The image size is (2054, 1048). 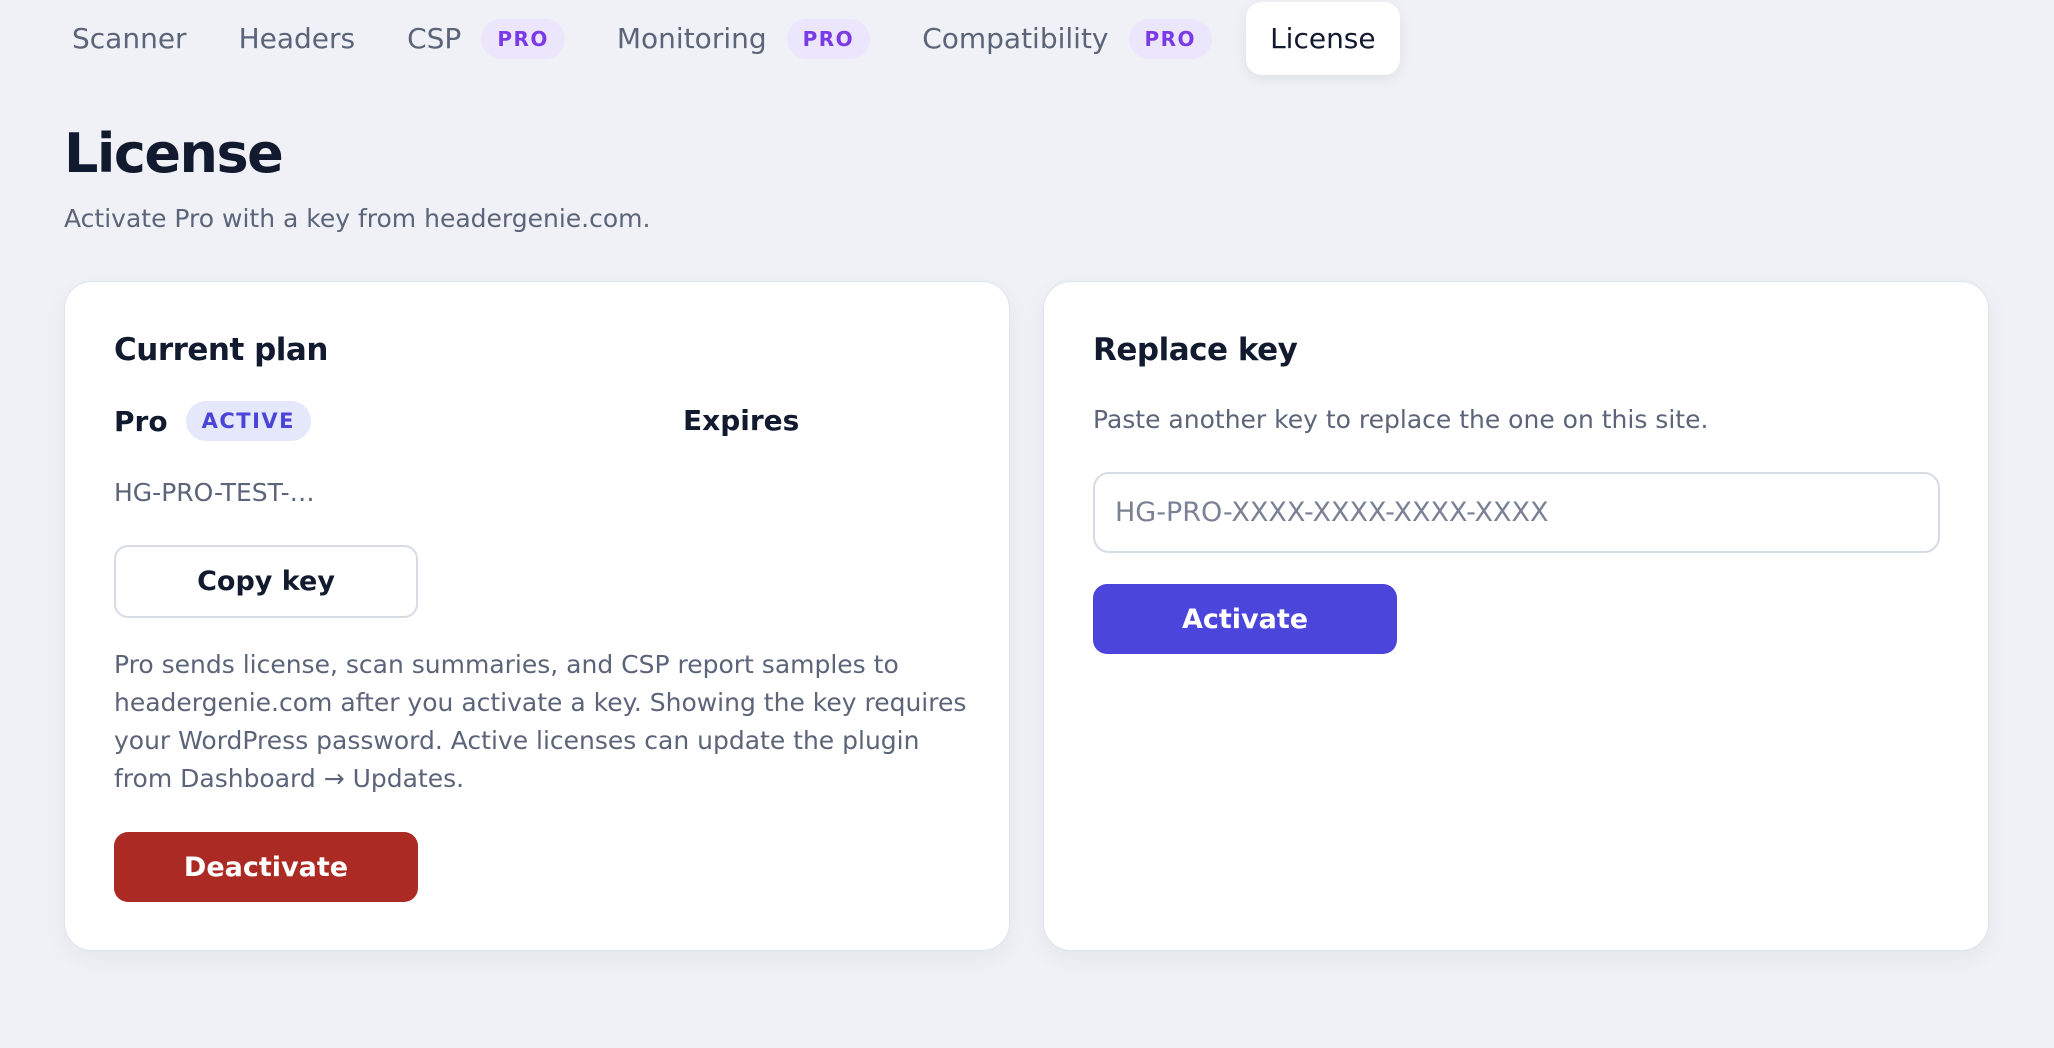 What do you see at coordinates (248, 421) in the screenshot?
I see `status-badge: ACTIVE` at bounding box center [248, 421].